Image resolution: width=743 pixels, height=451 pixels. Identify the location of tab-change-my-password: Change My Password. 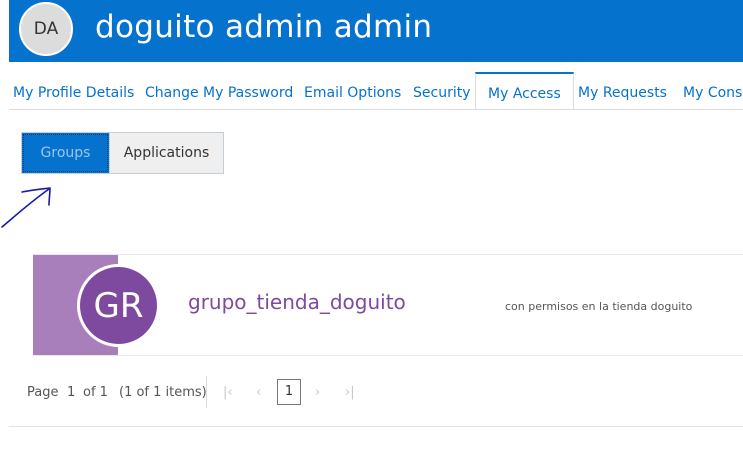
(219, 90).